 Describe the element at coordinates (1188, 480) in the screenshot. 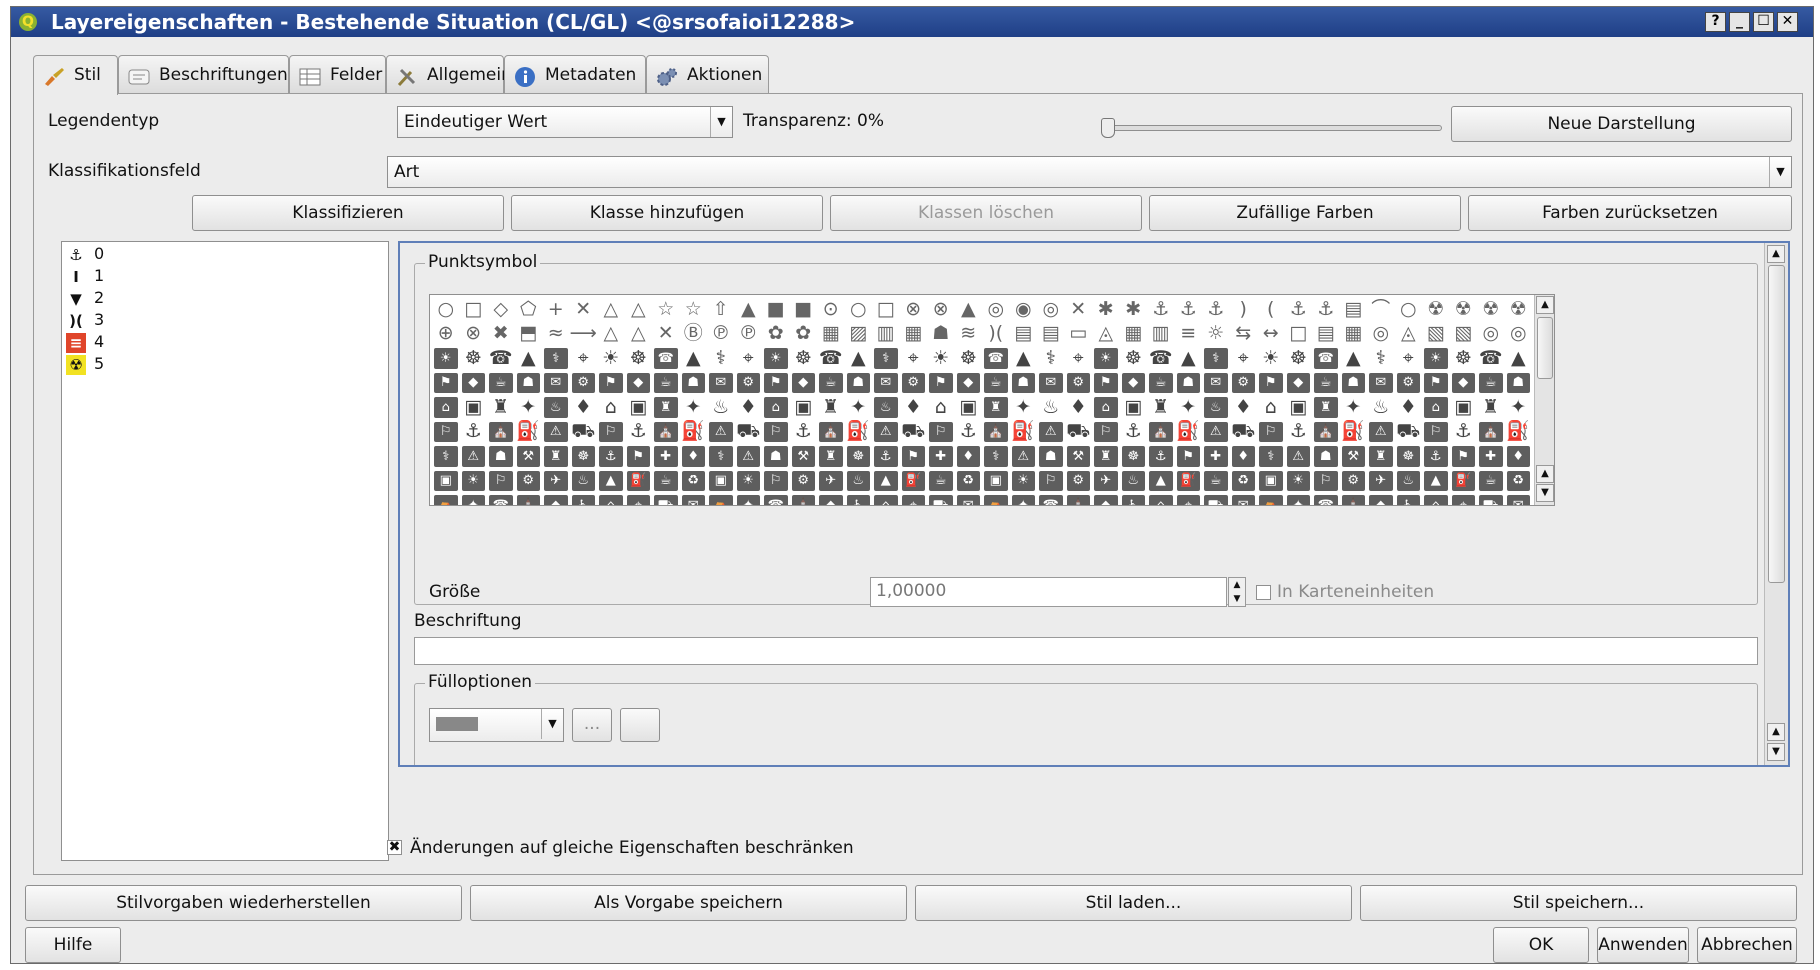

I see `symbol-cell: ⛽` at that location.